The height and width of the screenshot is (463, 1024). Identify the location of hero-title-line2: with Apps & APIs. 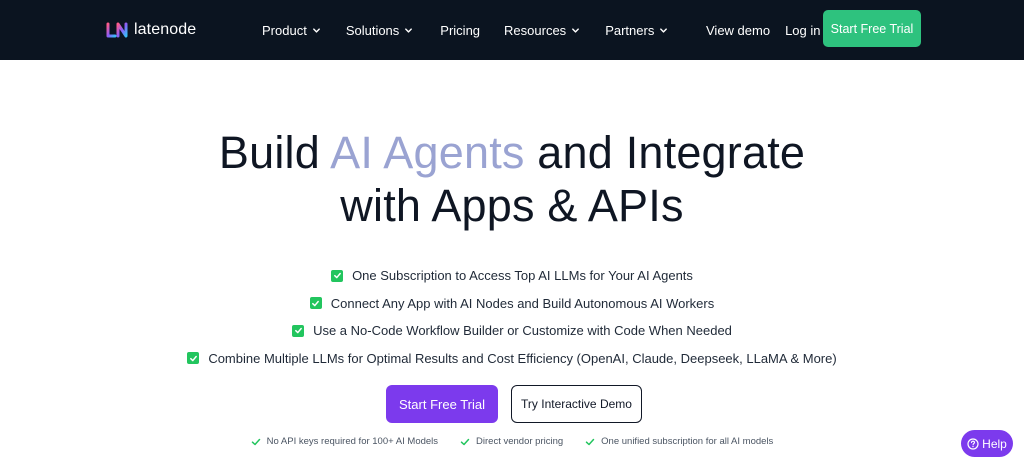
(512, 205).